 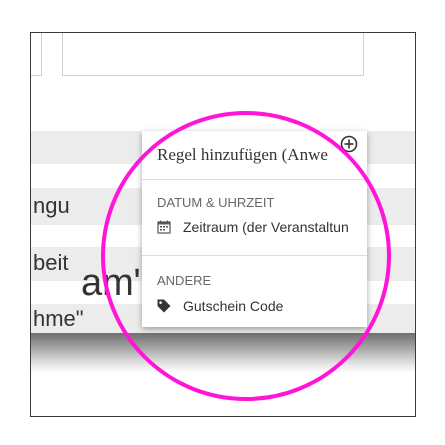 I want to click on menu-item-zeitraum: Zeitraum (der Veranstaltun, so click(x=262, y=228).